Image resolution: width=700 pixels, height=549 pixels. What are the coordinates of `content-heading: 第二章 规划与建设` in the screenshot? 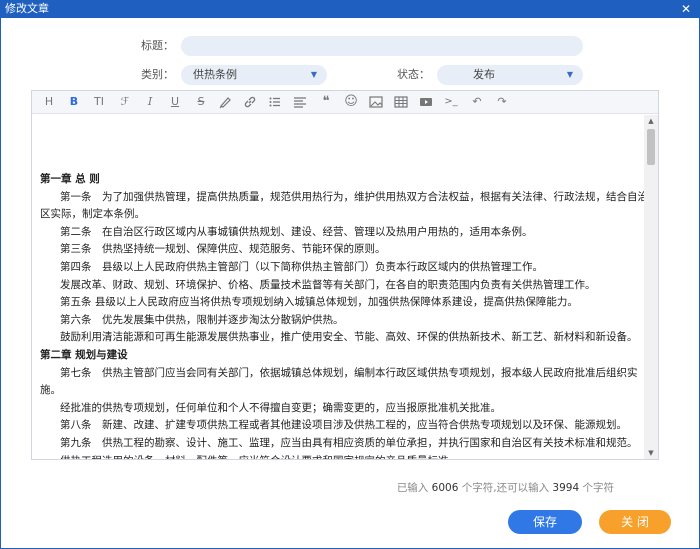 It's located at (84, 355).